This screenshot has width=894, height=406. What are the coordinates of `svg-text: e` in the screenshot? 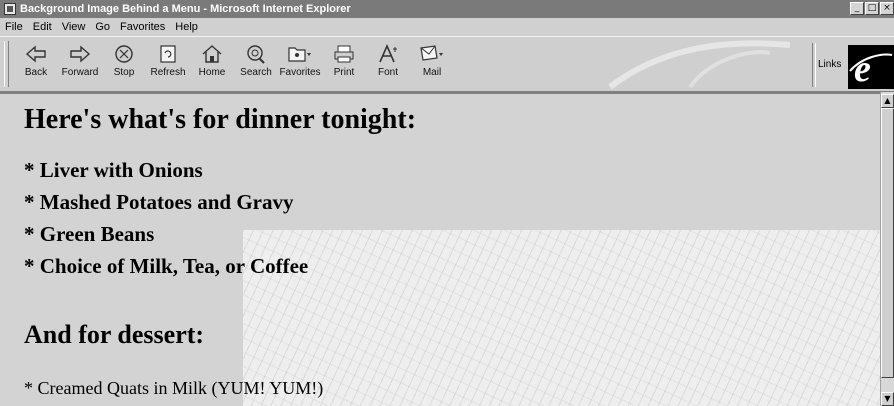 It's located at (862, 68).